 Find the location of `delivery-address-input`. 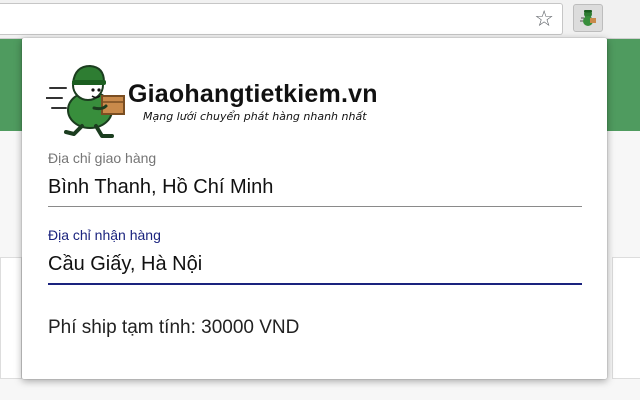

delivery-address-input is located at coordinates (315, 264).